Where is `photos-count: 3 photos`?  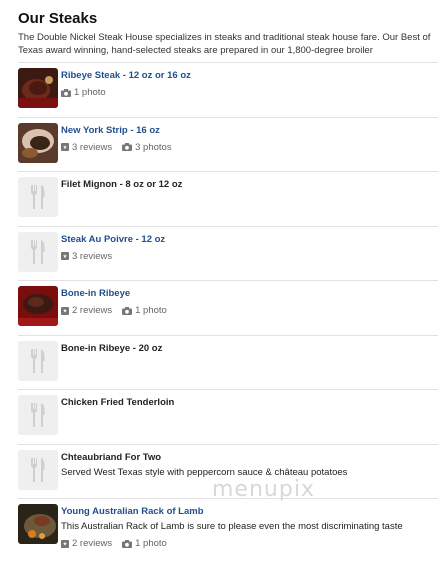 photos-count: 3 photos is located at coordinates (153, 147).